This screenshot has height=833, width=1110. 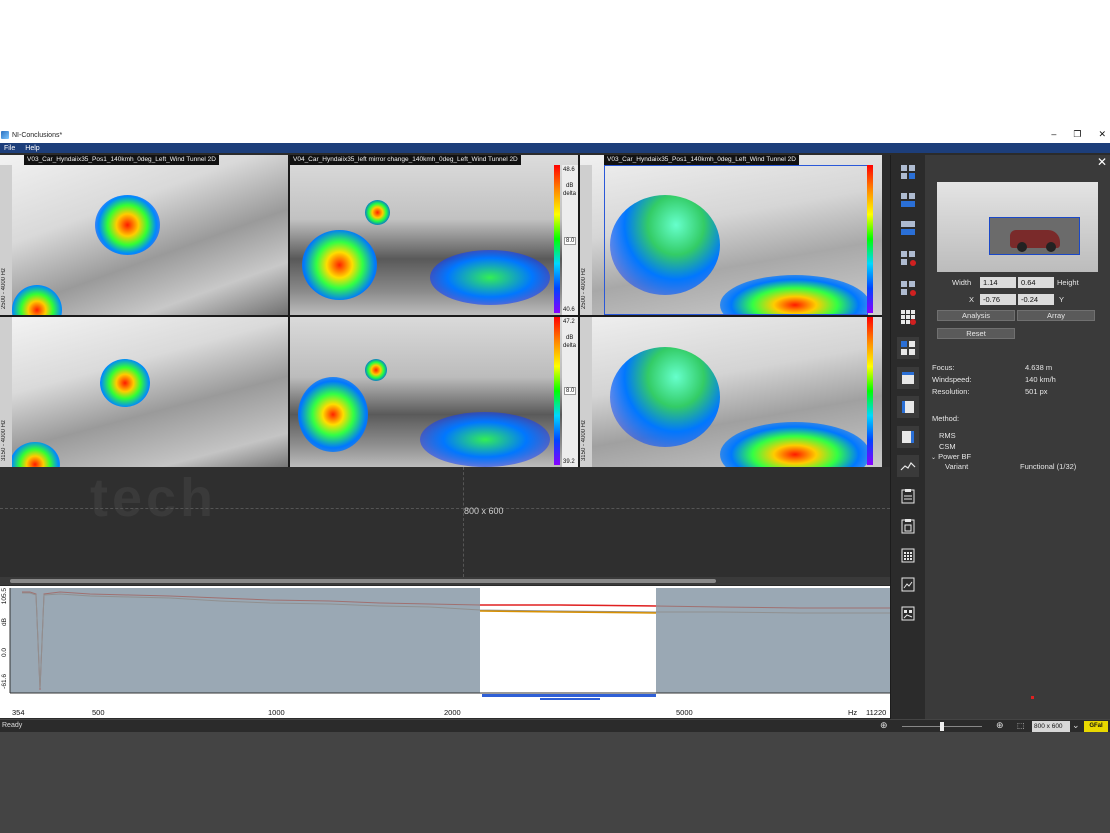 What do you see at coordinates (1034, 236) in the screenshot?
I see `selection-rectangle` at bounding box center [1034, 236].